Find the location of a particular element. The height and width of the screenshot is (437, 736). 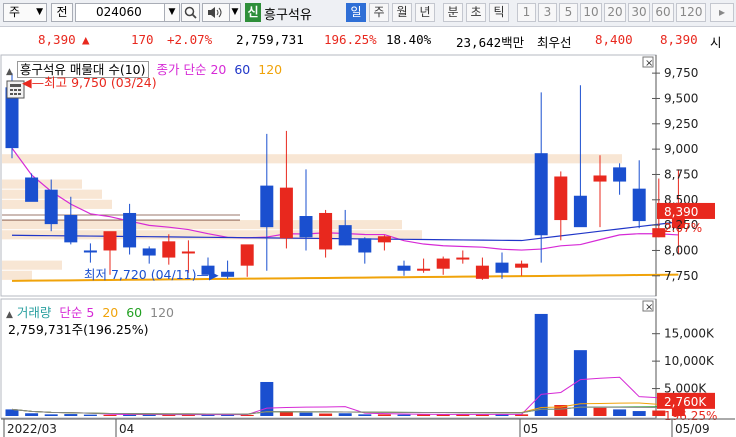

volume-ma-120: 120 is located at coordinates (162, 312).